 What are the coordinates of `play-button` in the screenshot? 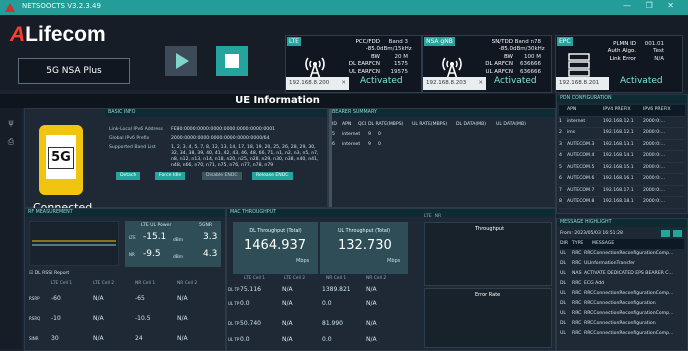 It's located at (181, 61).